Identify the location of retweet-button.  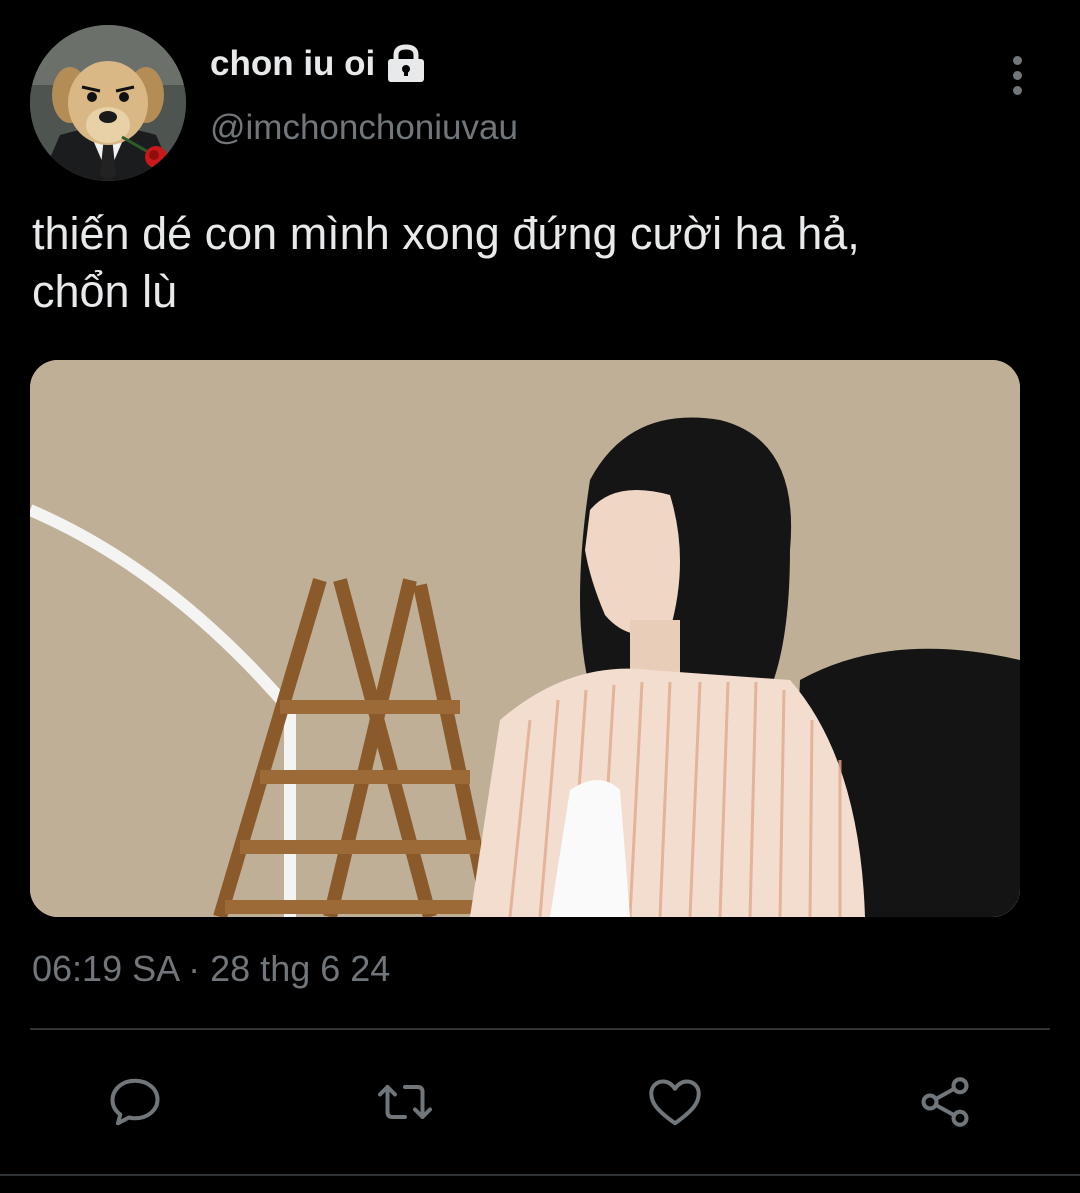
(405, 1102).